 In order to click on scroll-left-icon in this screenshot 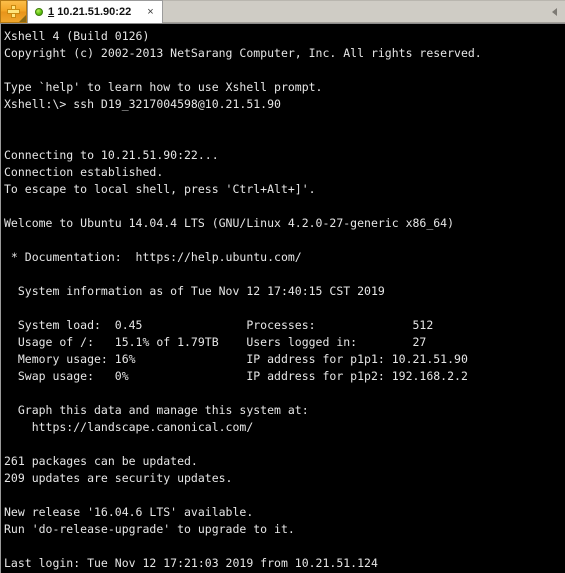, I will do `click(554, 11)`.